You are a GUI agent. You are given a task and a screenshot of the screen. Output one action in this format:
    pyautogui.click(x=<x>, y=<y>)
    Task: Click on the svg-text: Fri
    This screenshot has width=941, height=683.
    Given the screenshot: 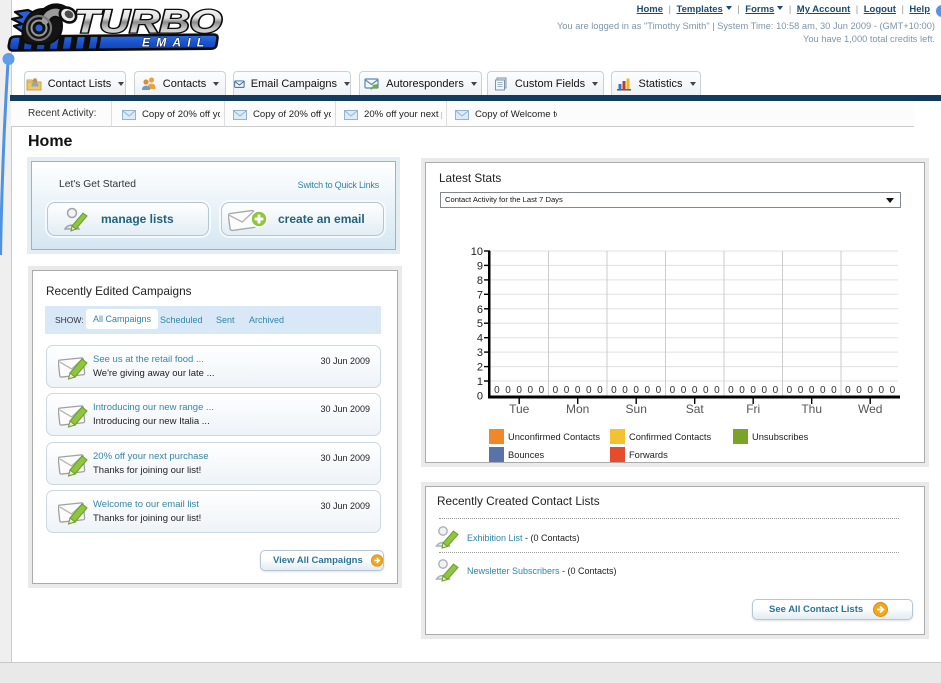 What is the action you would take?
    pyautogui.click(x=753, y=409)
    